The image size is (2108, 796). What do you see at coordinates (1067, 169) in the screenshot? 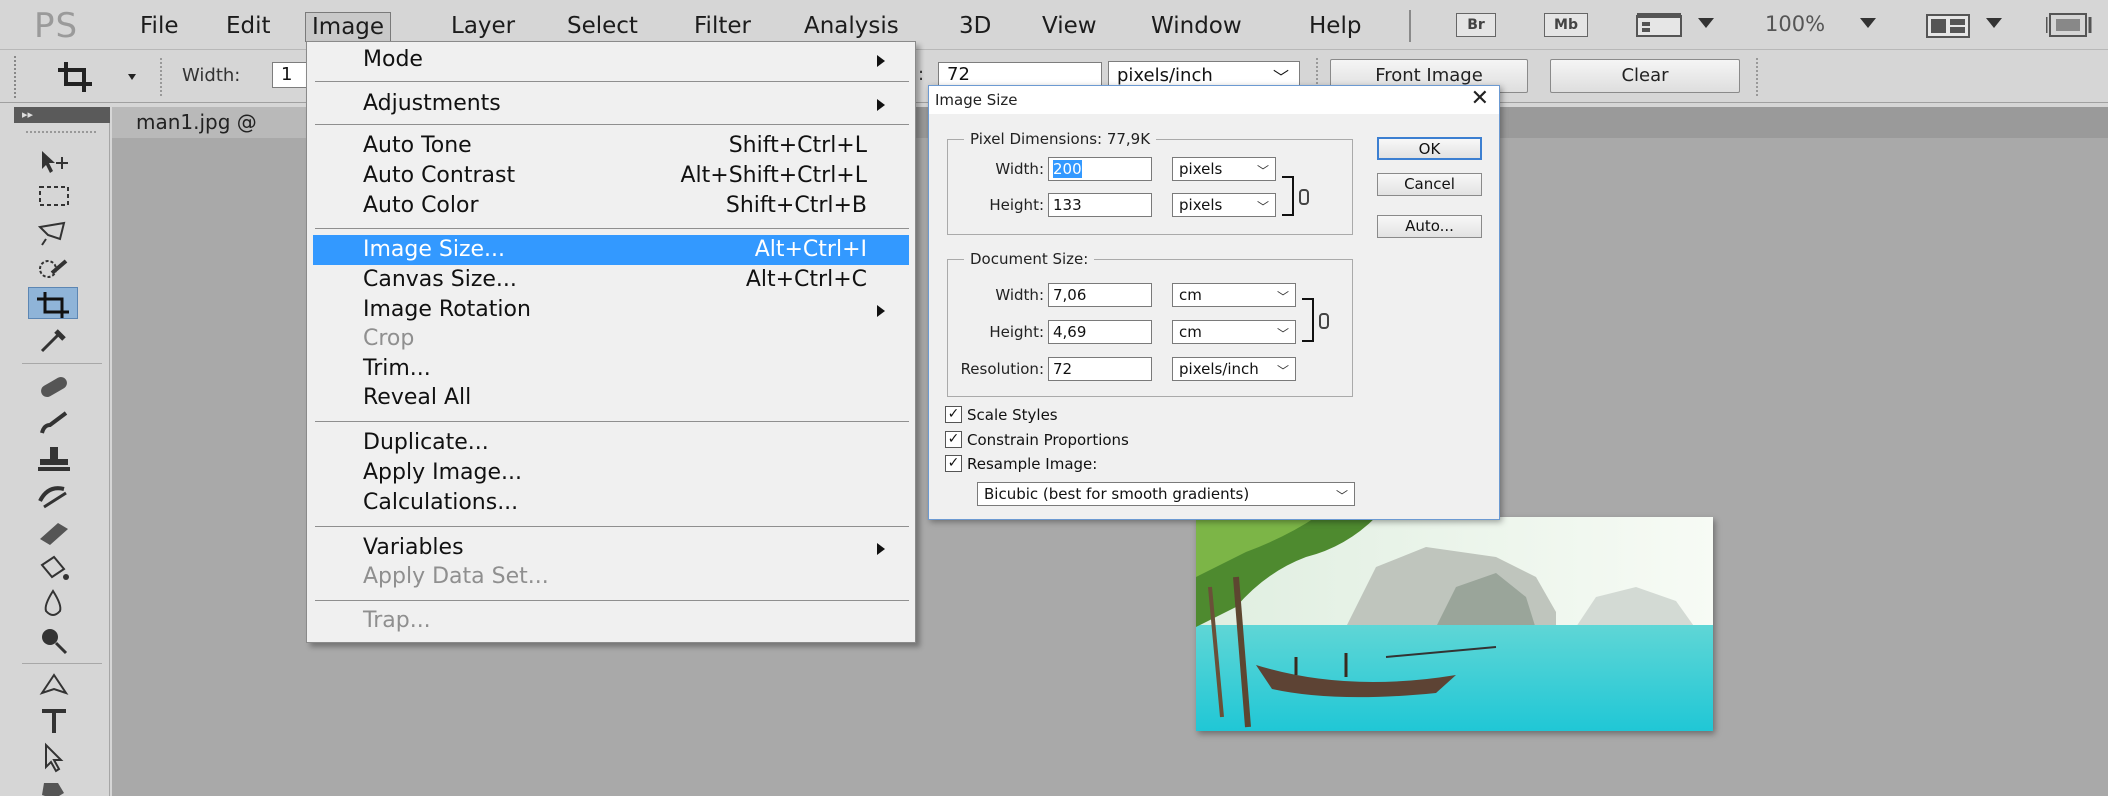
I see `pixel-width-value: 200` at bounding box center [1067, 169].